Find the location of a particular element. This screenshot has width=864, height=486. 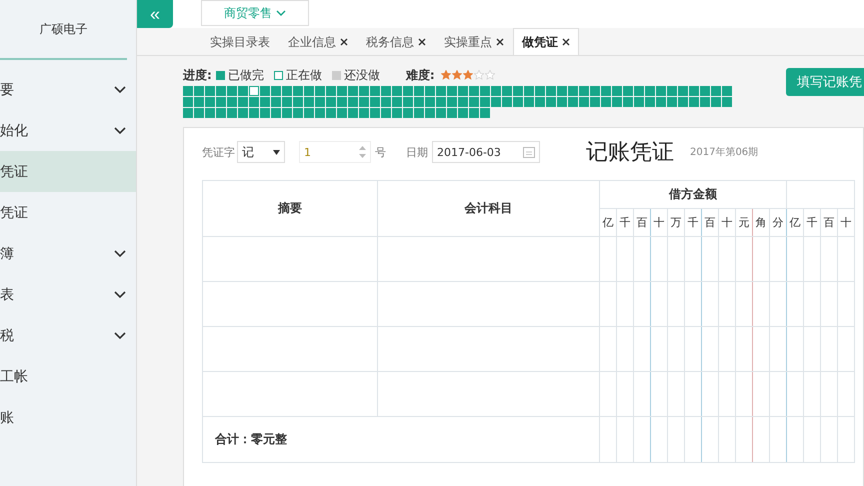

sidebar-item: 簿 is located at coordinates (68, 253).